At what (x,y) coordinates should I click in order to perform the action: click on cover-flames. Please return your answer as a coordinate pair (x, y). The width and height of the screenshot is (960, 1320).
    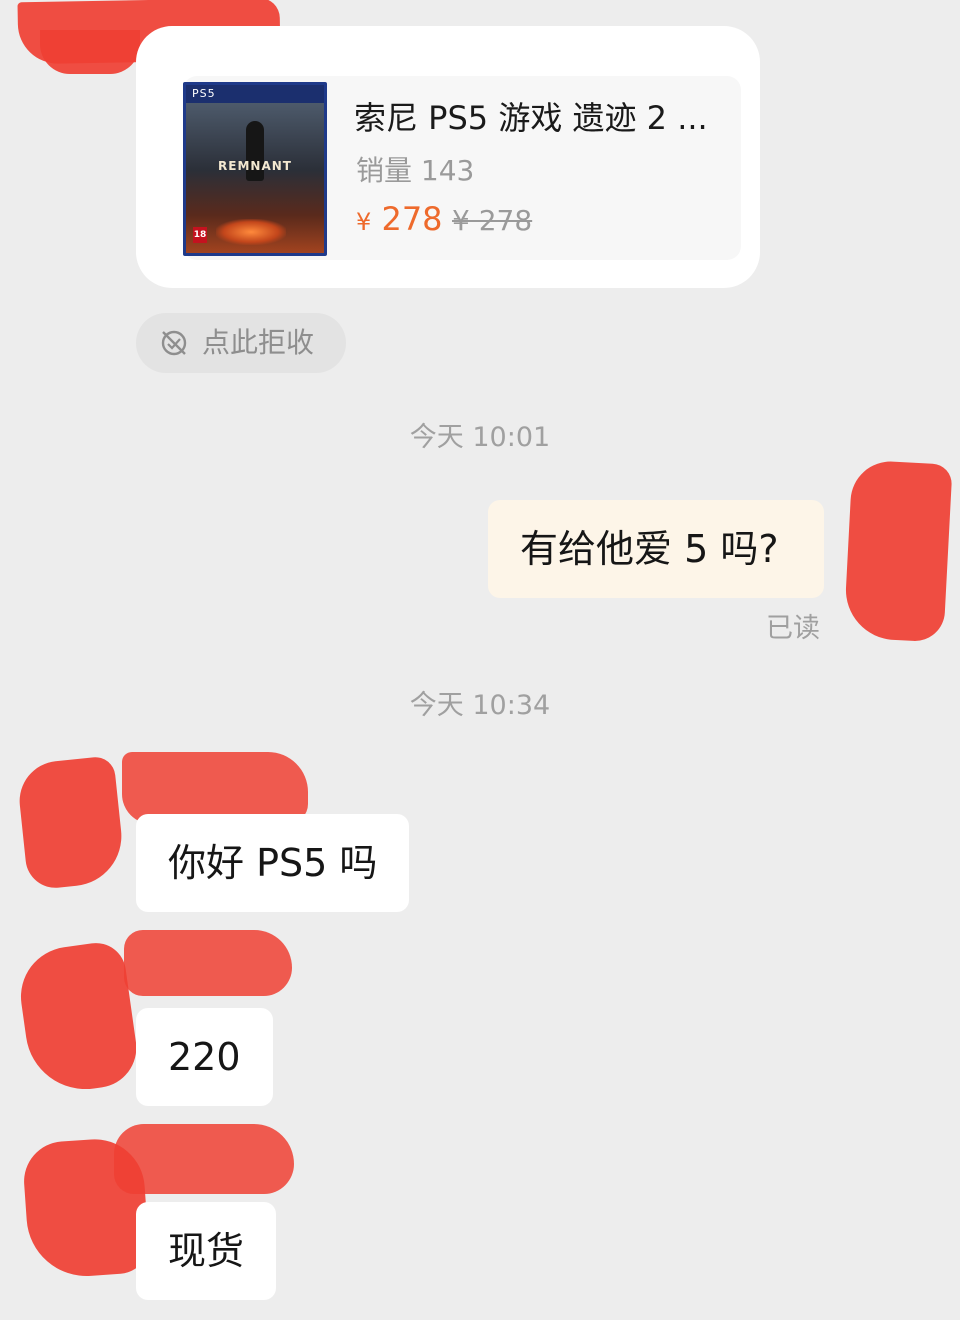
    Looking at the image, I should click on (251, 232).